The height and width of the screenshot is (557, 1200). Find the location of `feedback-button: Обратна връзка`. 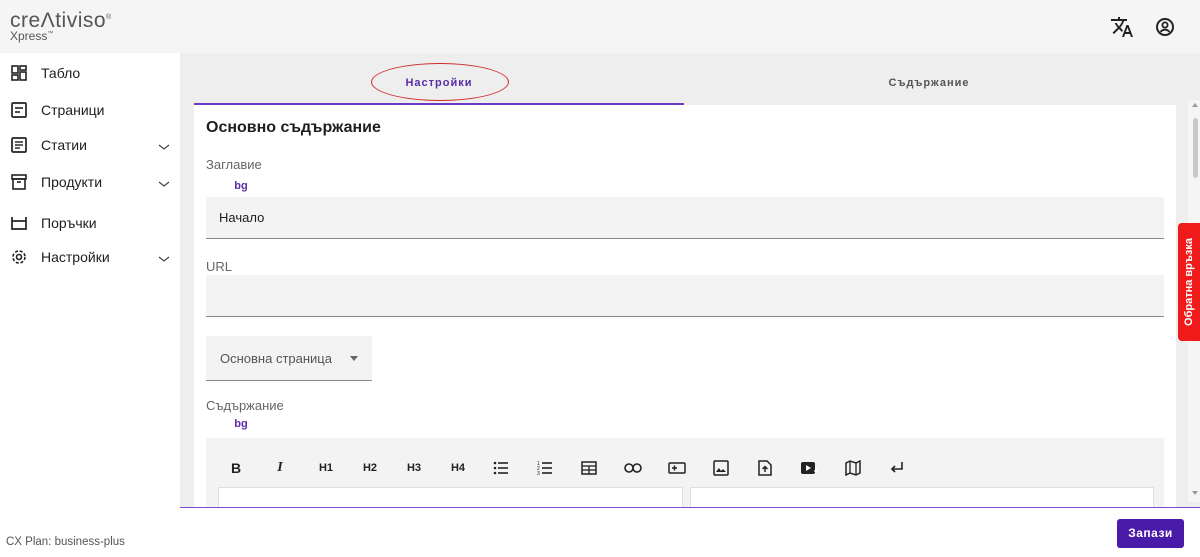

feedback-button: Обратна връзка is located at coordinates (1189, 282).